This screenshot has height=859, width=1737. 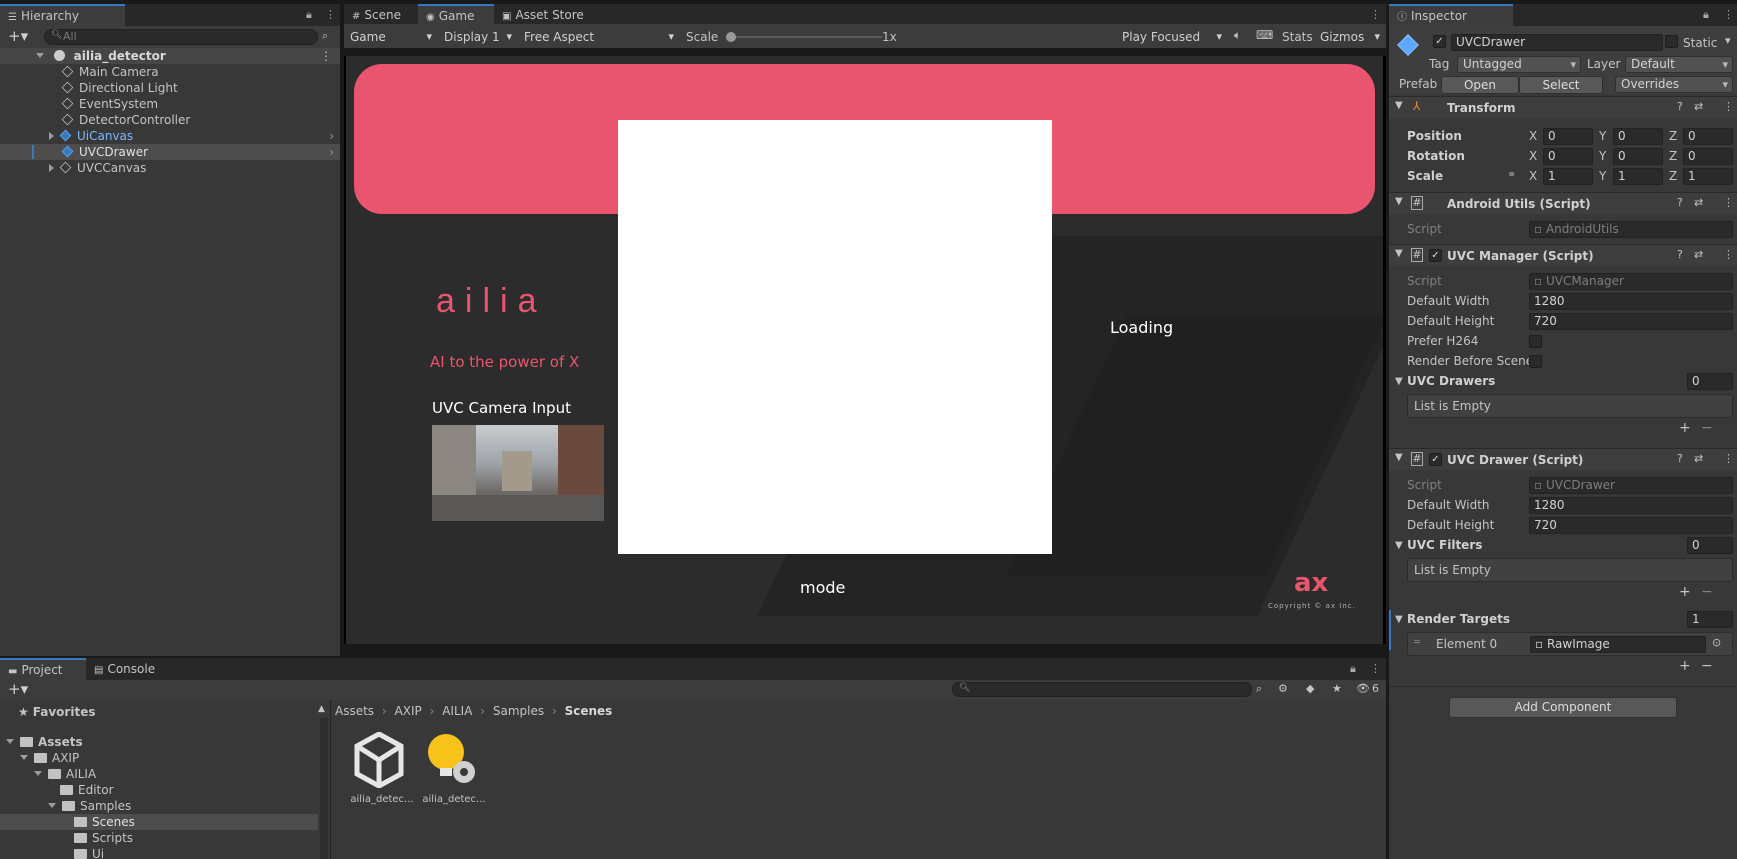 I want to click on add-icon: +▾, so click(x=18, y=36).